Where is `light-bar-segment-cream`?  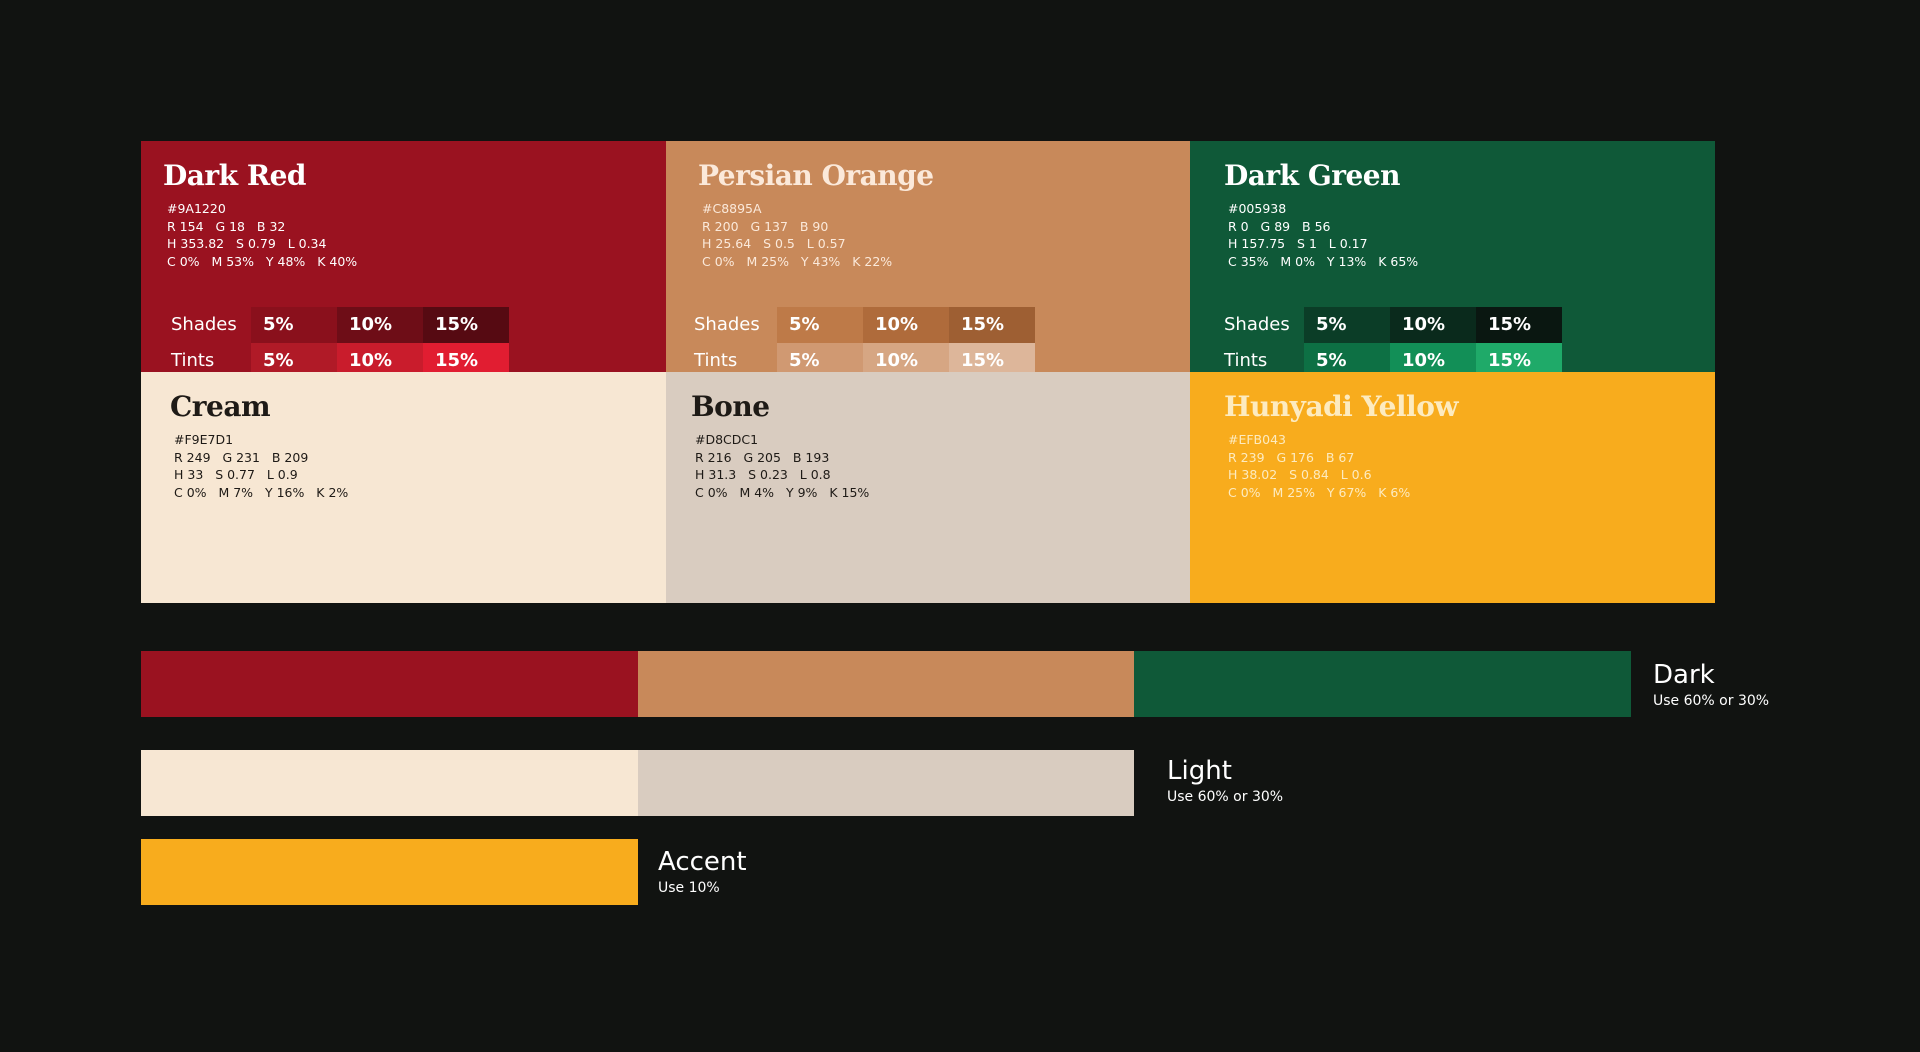 light-bar-segment-cream is located at coordinates (389, 783).